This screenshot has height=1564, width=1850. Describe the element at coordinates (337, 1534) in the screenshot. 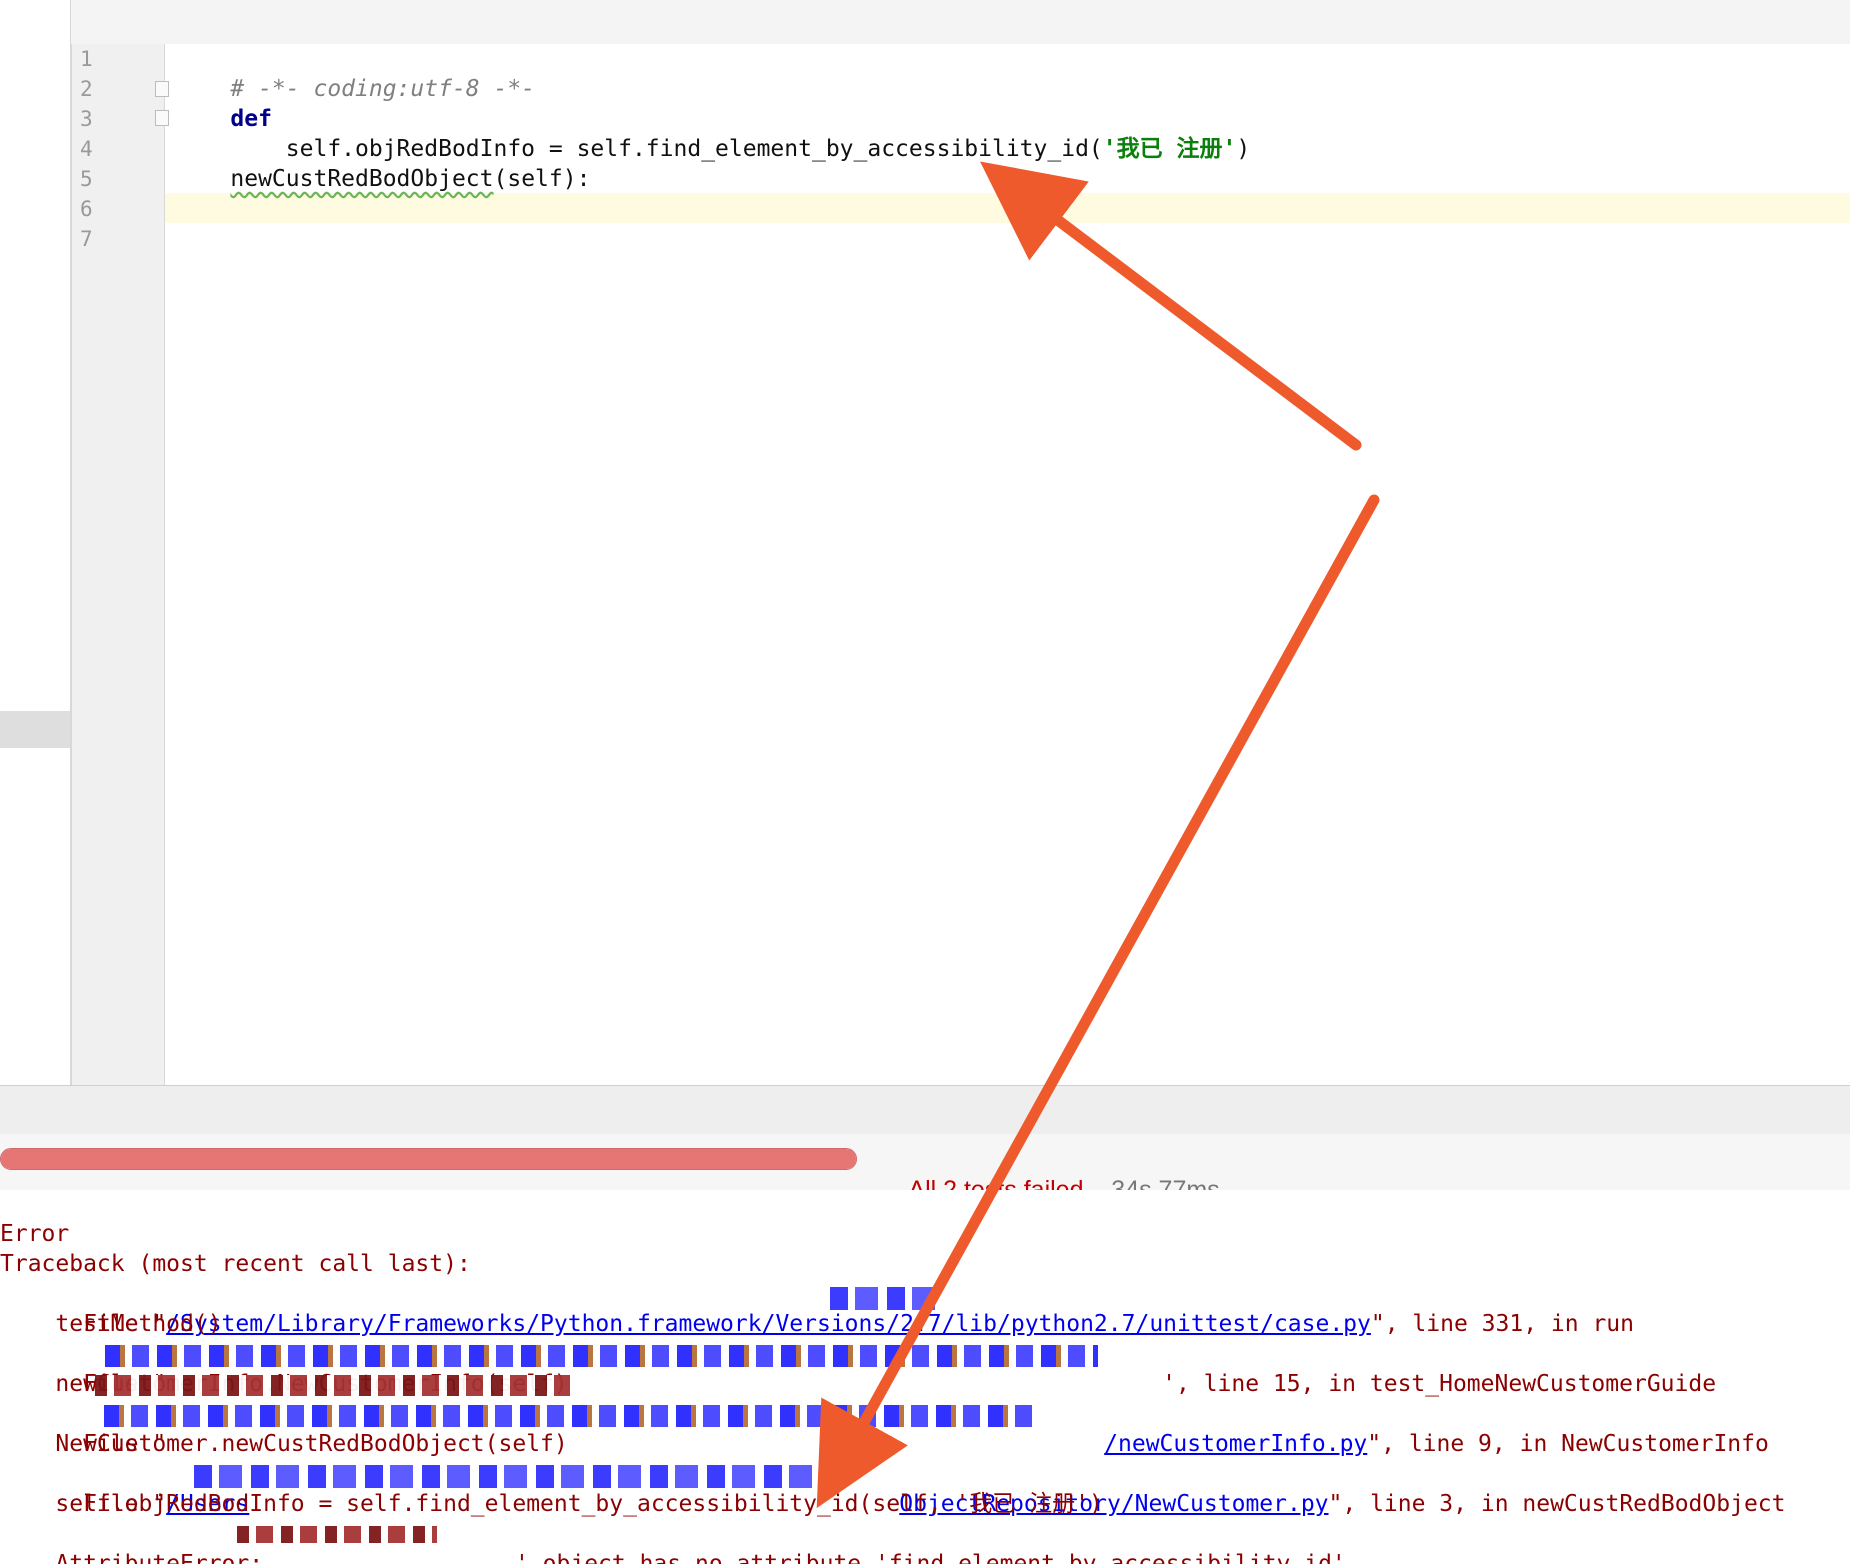

I see `redacted-object-name` at that location.